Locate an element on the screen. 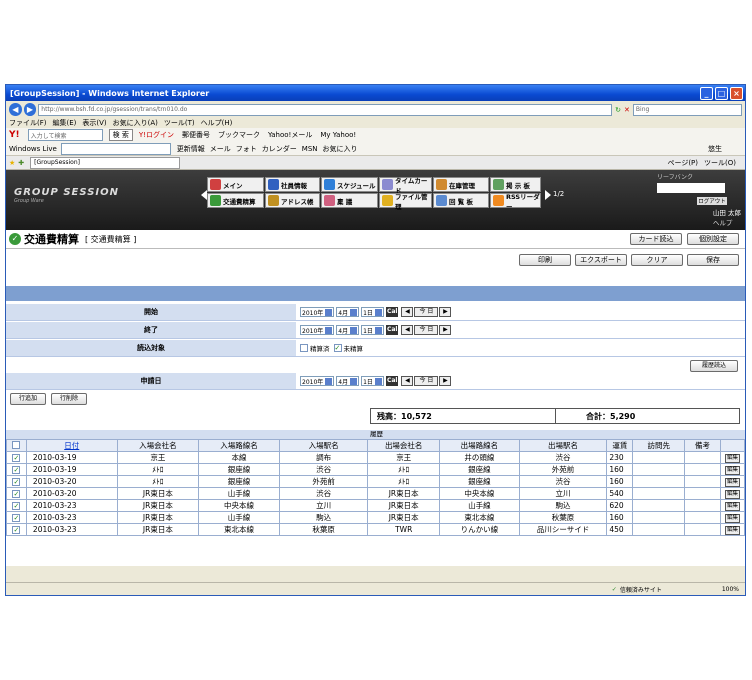 The width and height of the screenshot is (752, 680). favorites-star-icon: ★ is located at coordinates (12, 163).